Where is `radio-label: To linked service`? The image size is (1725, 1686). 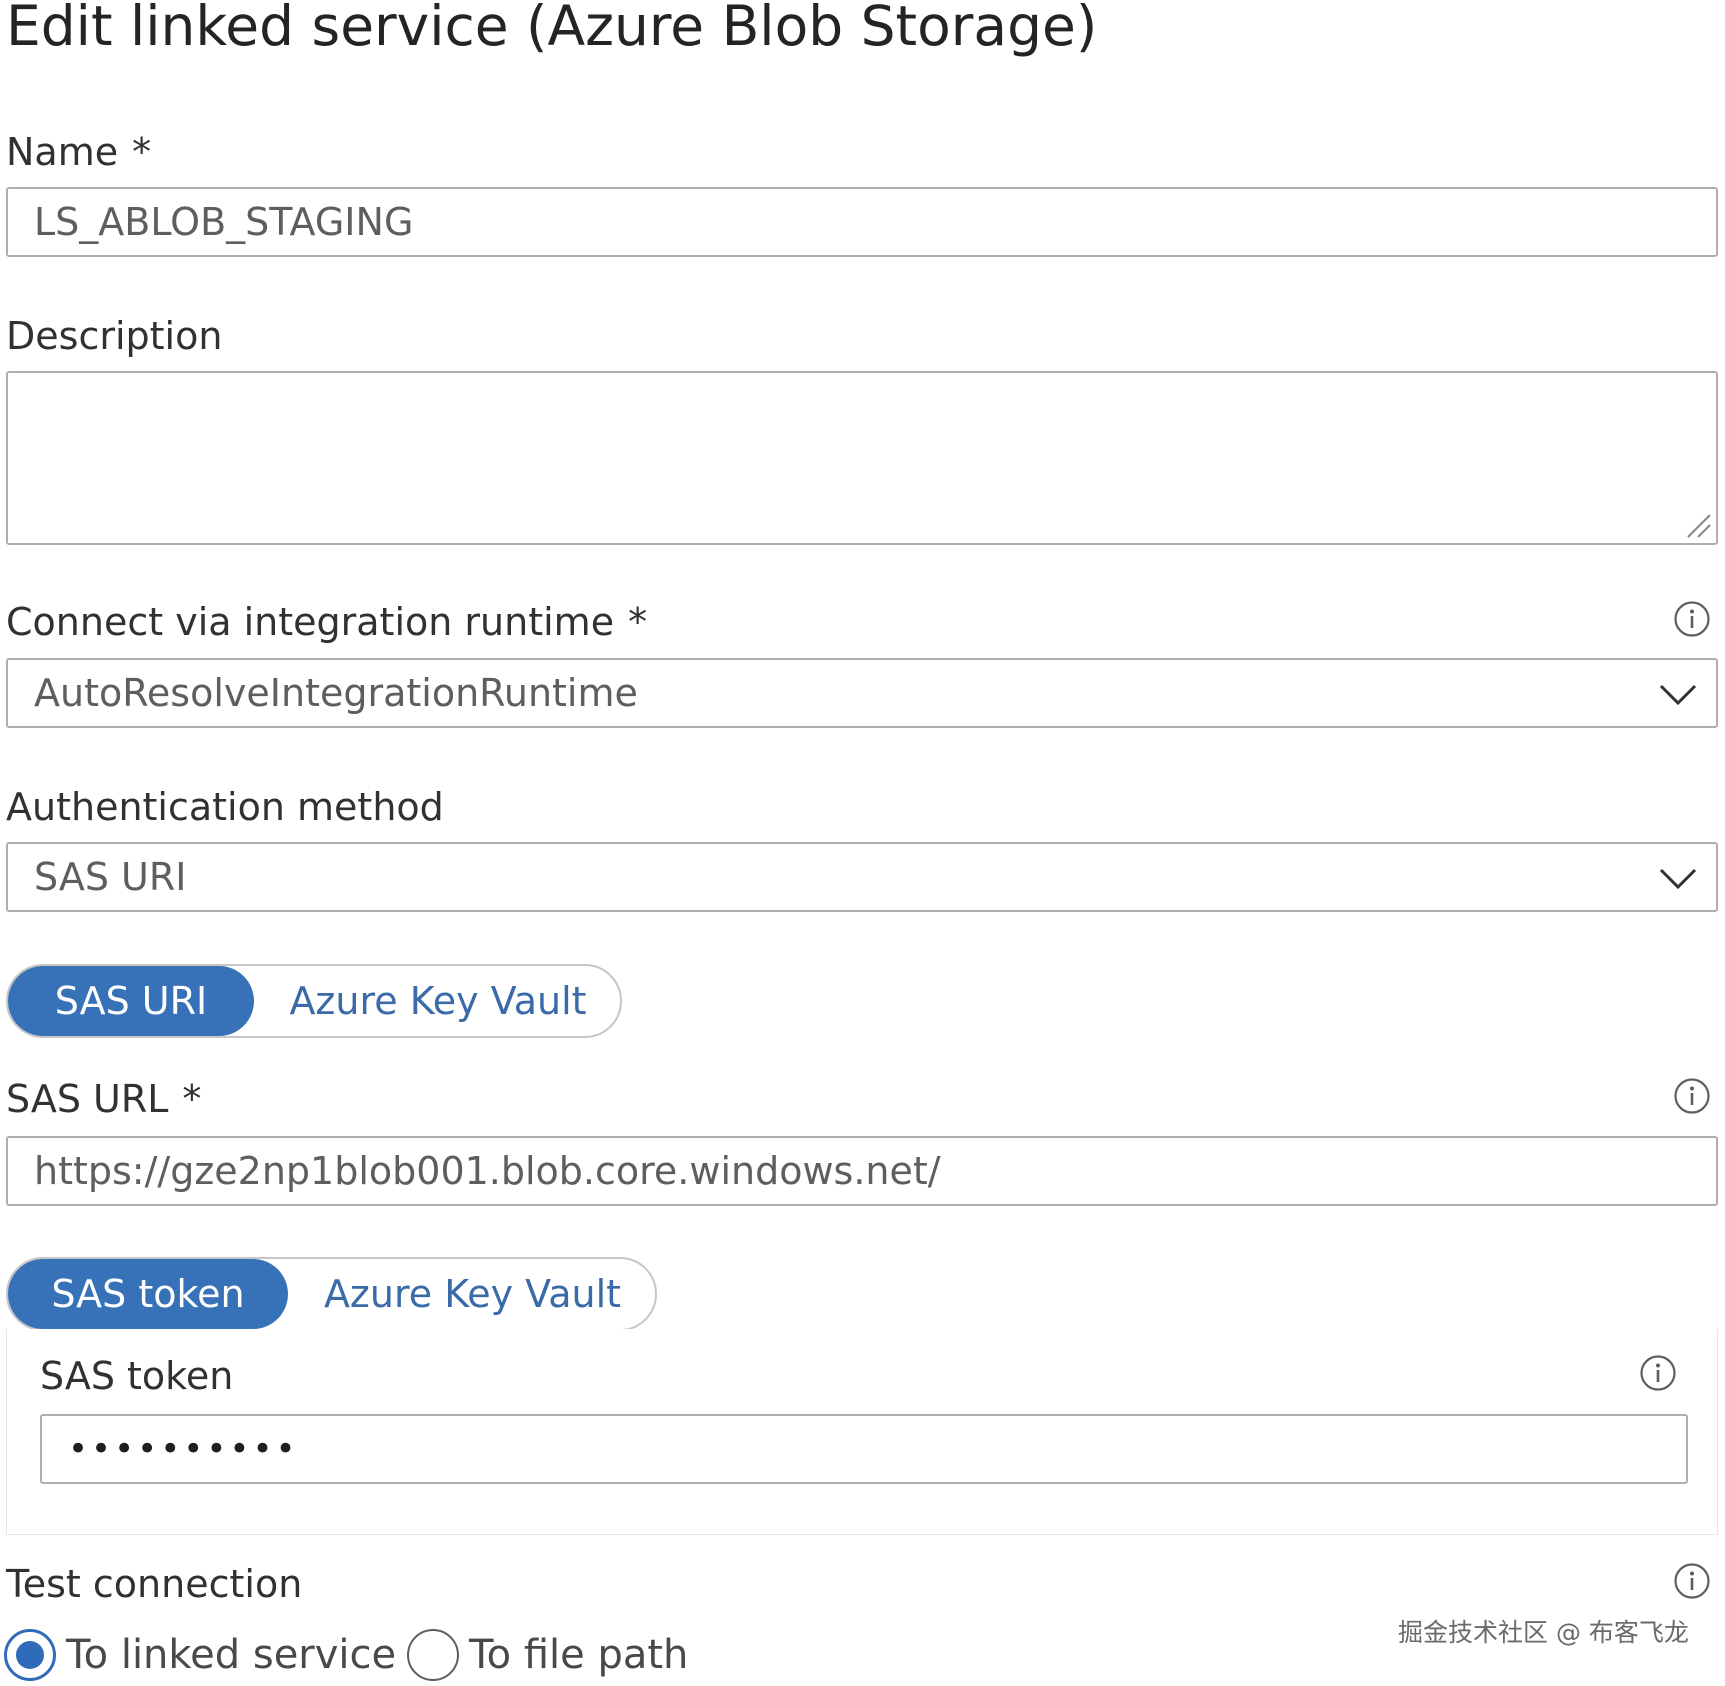
radio-label: To linked service is located at coordinates (231, 1655).